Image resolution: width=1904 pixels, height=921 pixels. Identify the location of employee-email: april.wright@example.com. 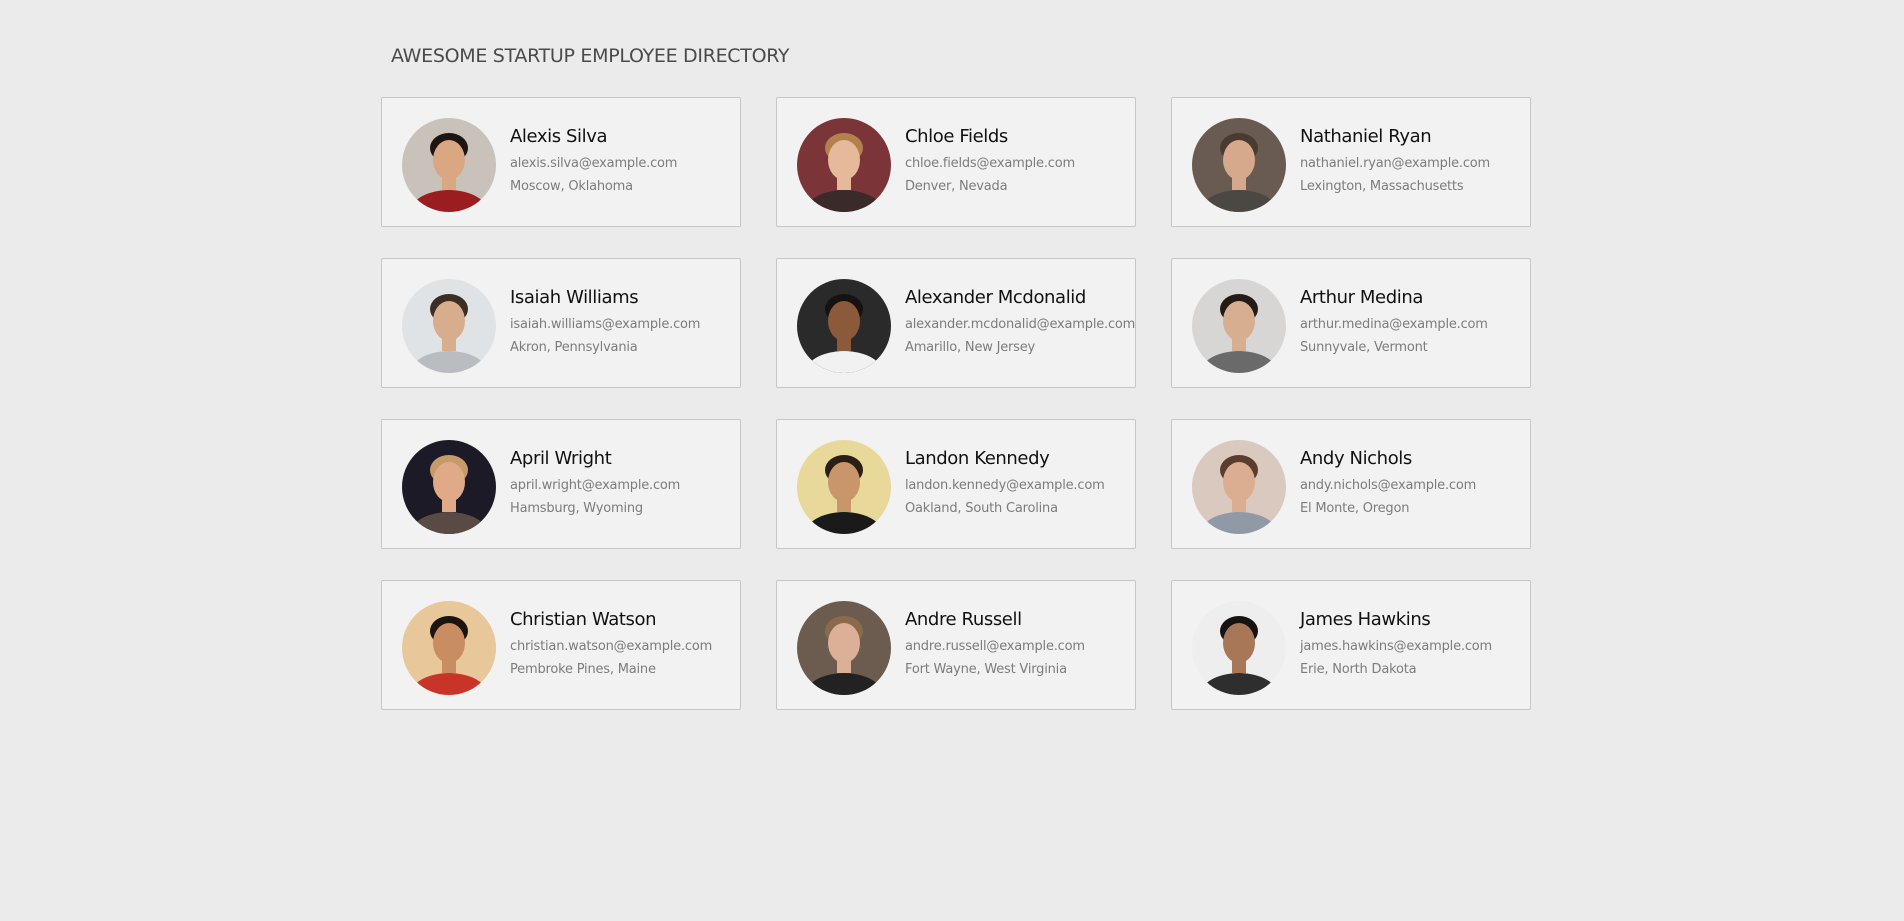
(595, 485).